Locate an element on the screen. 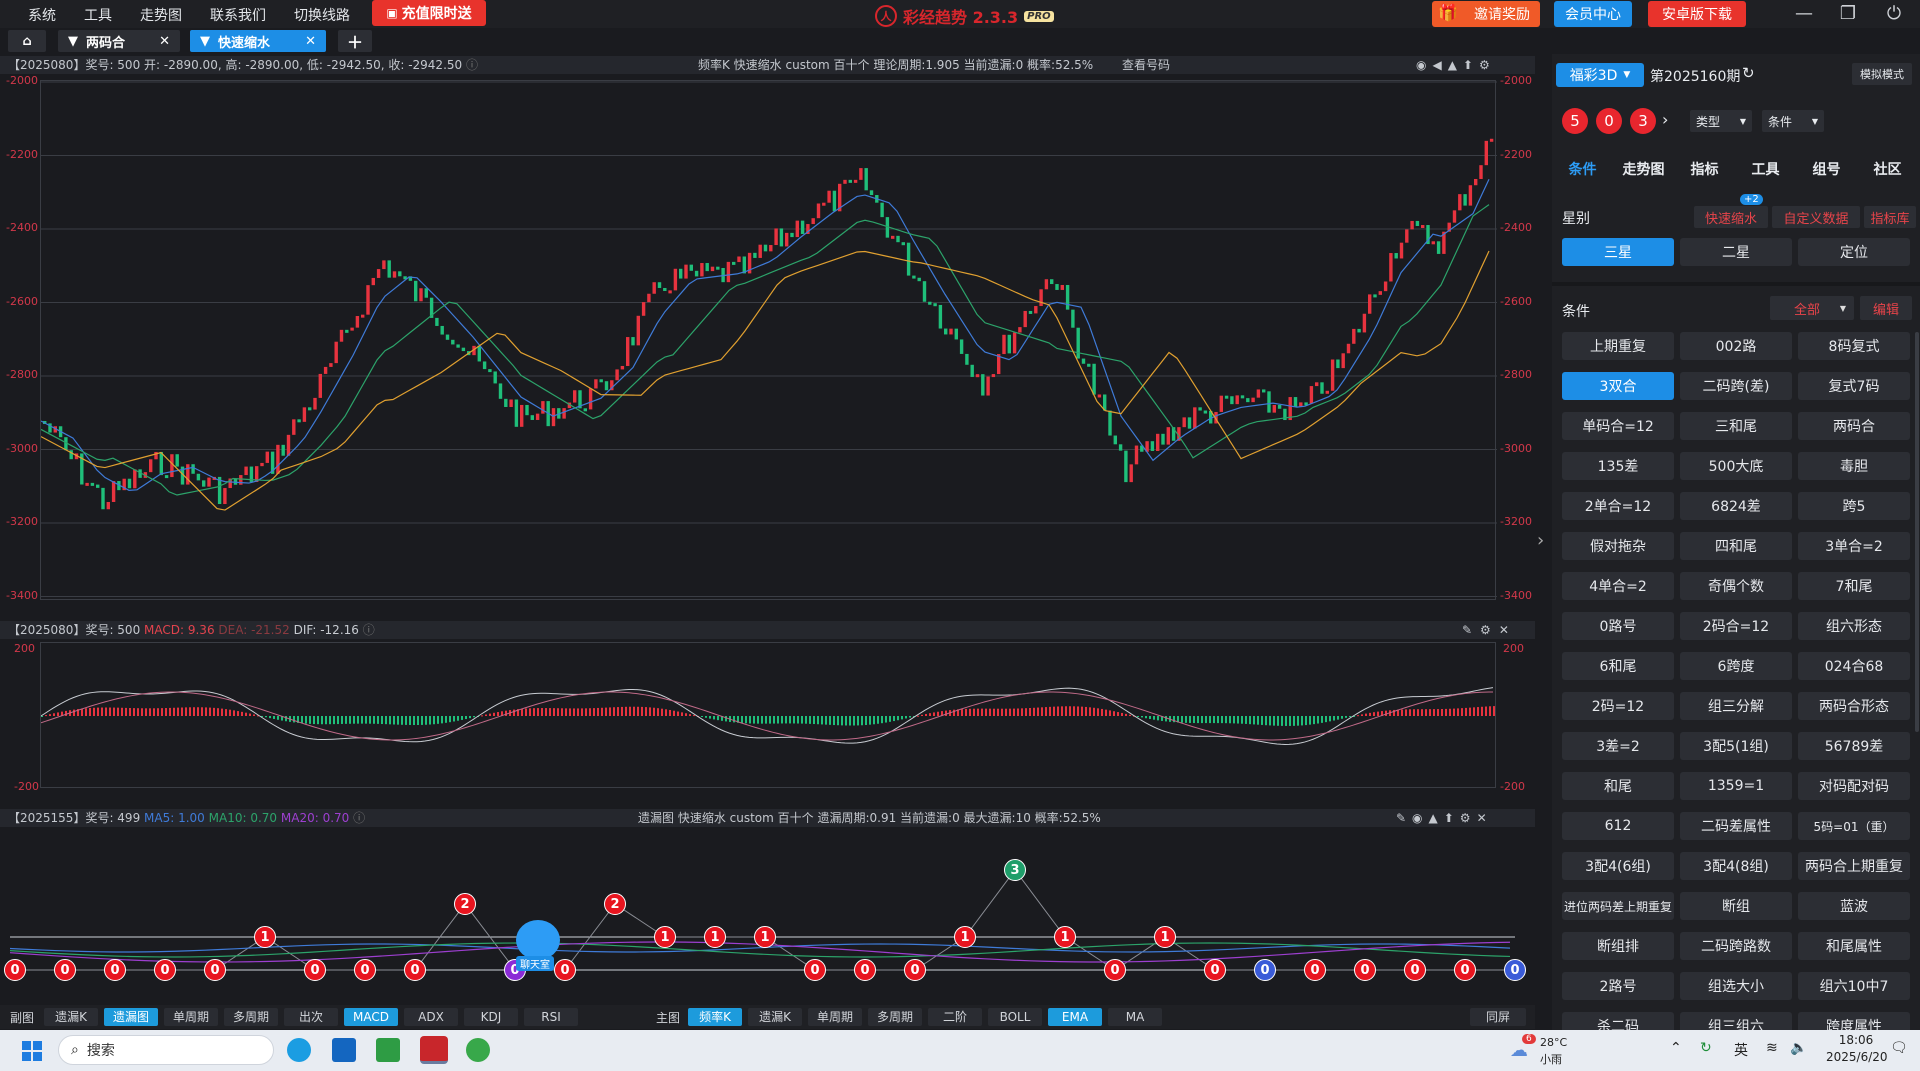  mainchart-btn-2: 单周期 is located at coordinates (835, 1017).